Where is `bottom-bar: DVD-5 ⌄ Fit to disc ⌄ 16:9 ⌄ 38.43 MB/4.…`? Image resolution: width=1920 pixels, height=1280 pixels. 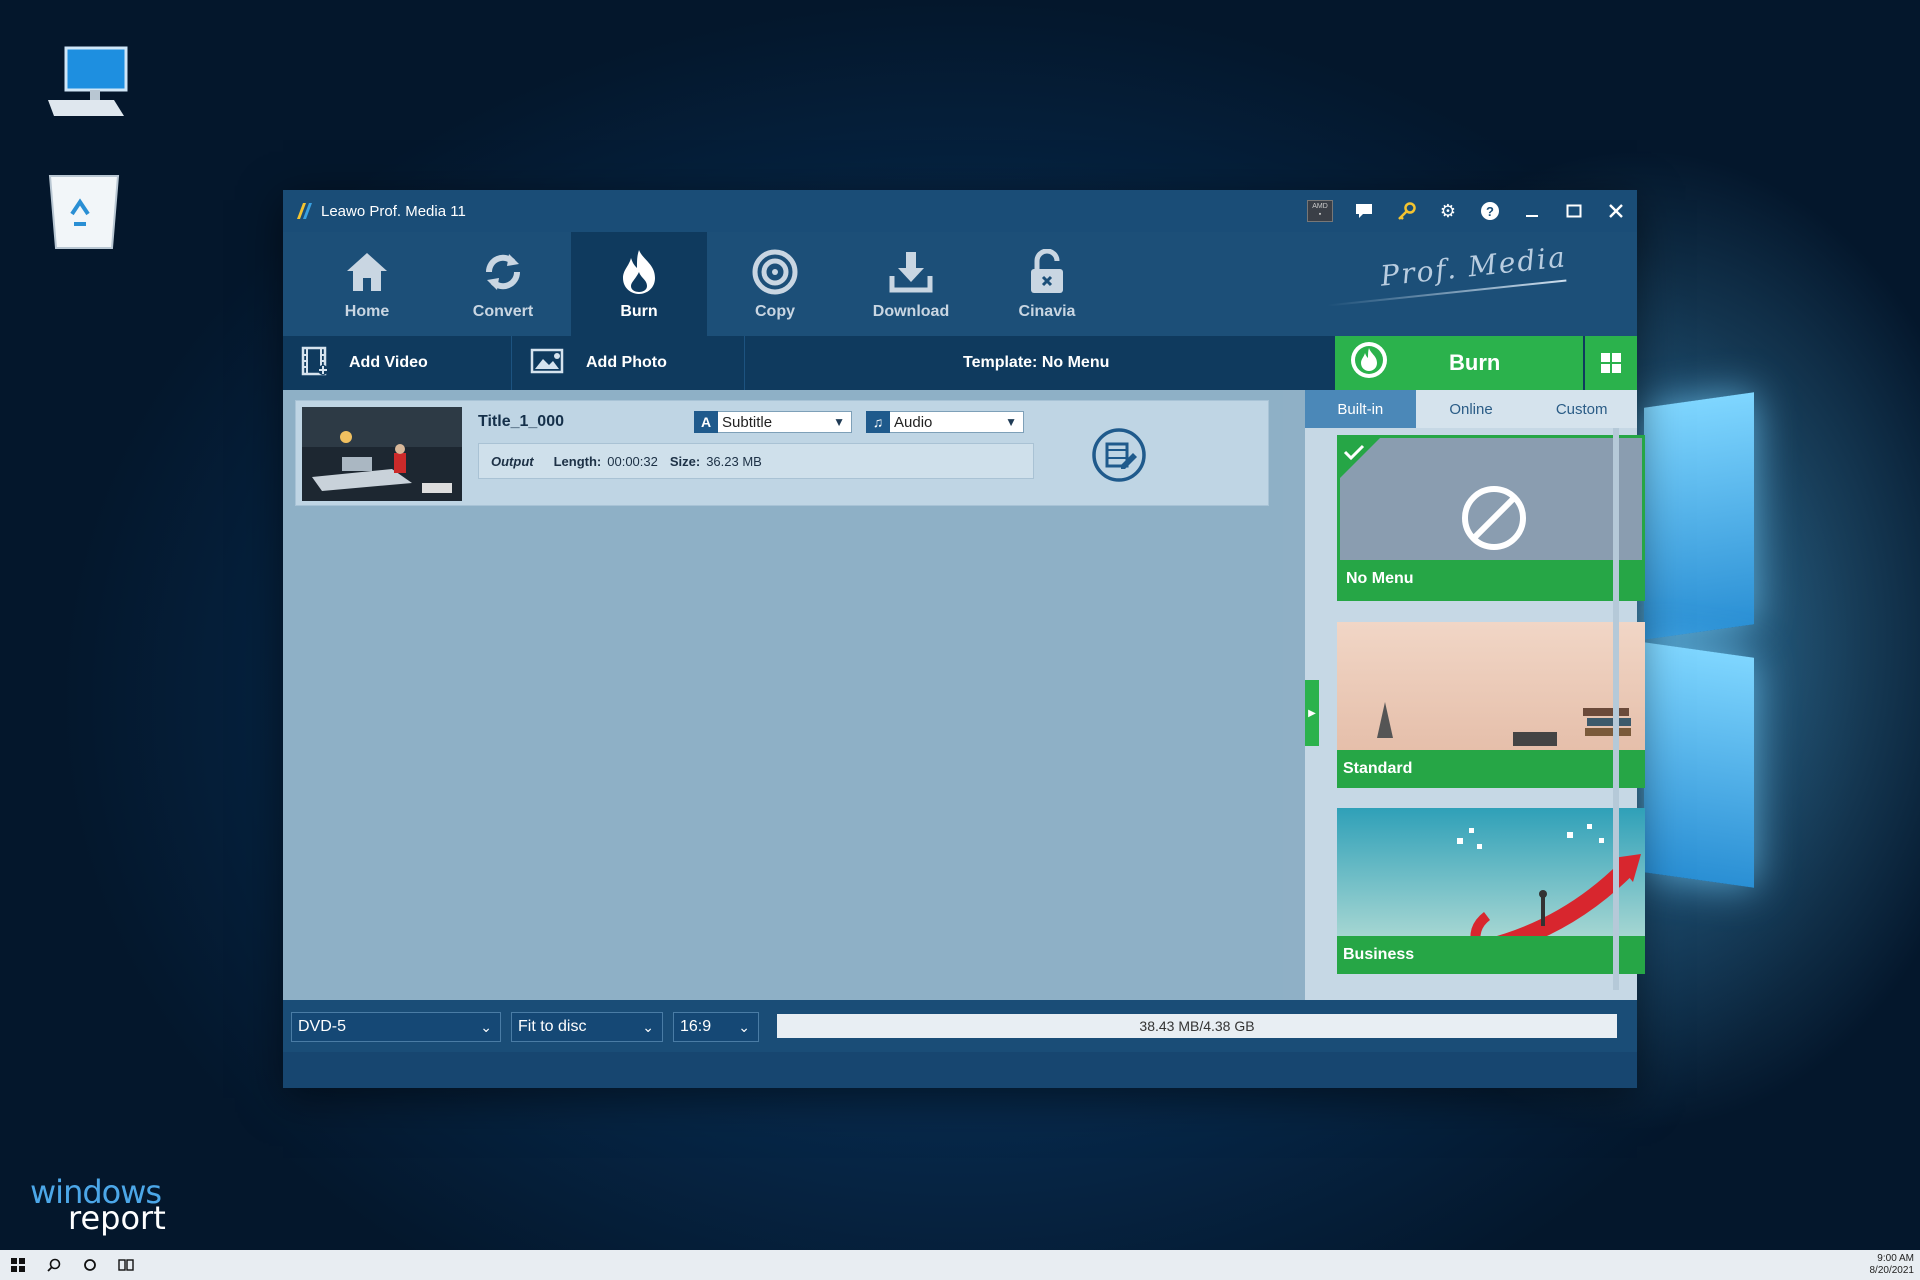 bottom-bar: DVD-5 ⌄ Fit to disc ⌄ 16:9 ⌄ 38.43 MB/4.… is located at coordinates (960, 1026).